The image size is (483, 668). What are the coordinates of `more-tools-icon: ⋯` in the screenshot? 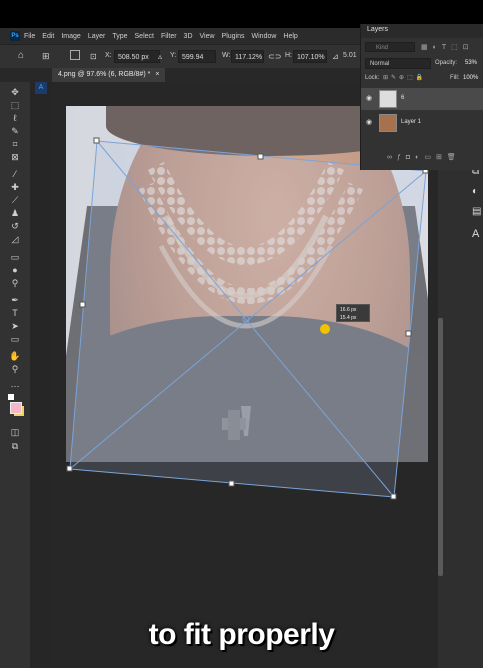 It's located at (15, 386).